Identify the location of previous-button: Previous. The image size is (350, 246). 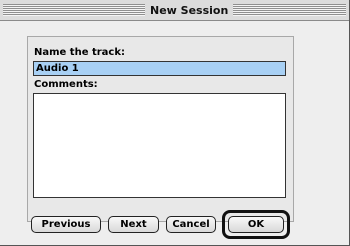
(66, 224).